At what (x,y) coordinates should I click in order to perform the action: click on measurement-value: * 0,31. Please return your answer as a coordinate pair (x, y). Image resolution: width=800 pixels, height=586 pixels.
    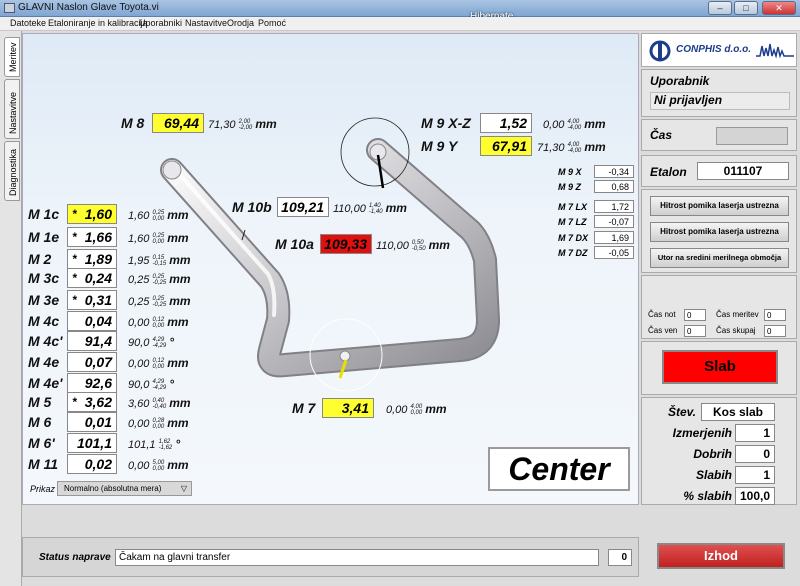
    Looking at the image, I should click on (92, 300).